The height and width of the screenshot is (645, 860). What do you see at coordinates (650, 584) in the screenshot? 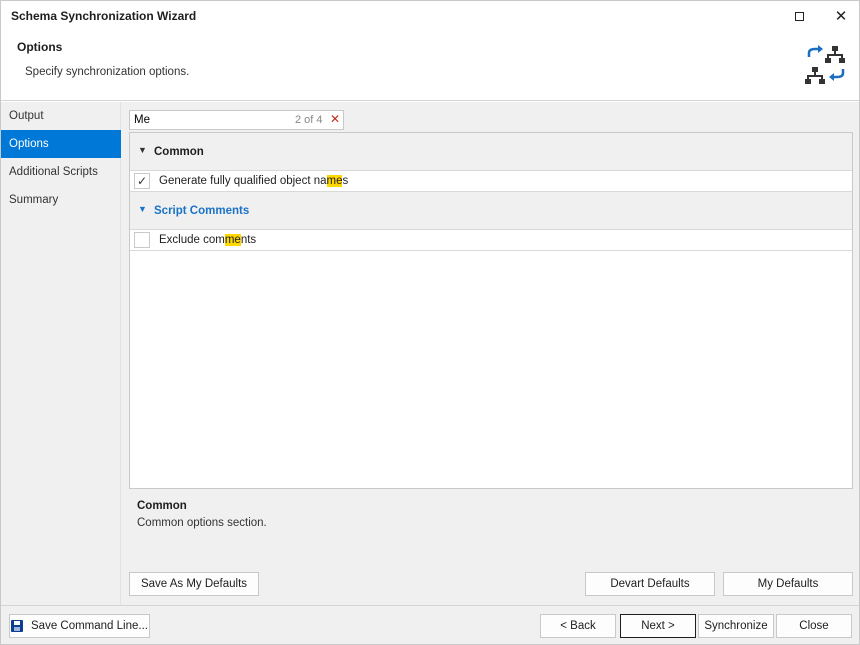
I see `devart-defaults-button: Devart Defaults` at bounding box center [650, 584].